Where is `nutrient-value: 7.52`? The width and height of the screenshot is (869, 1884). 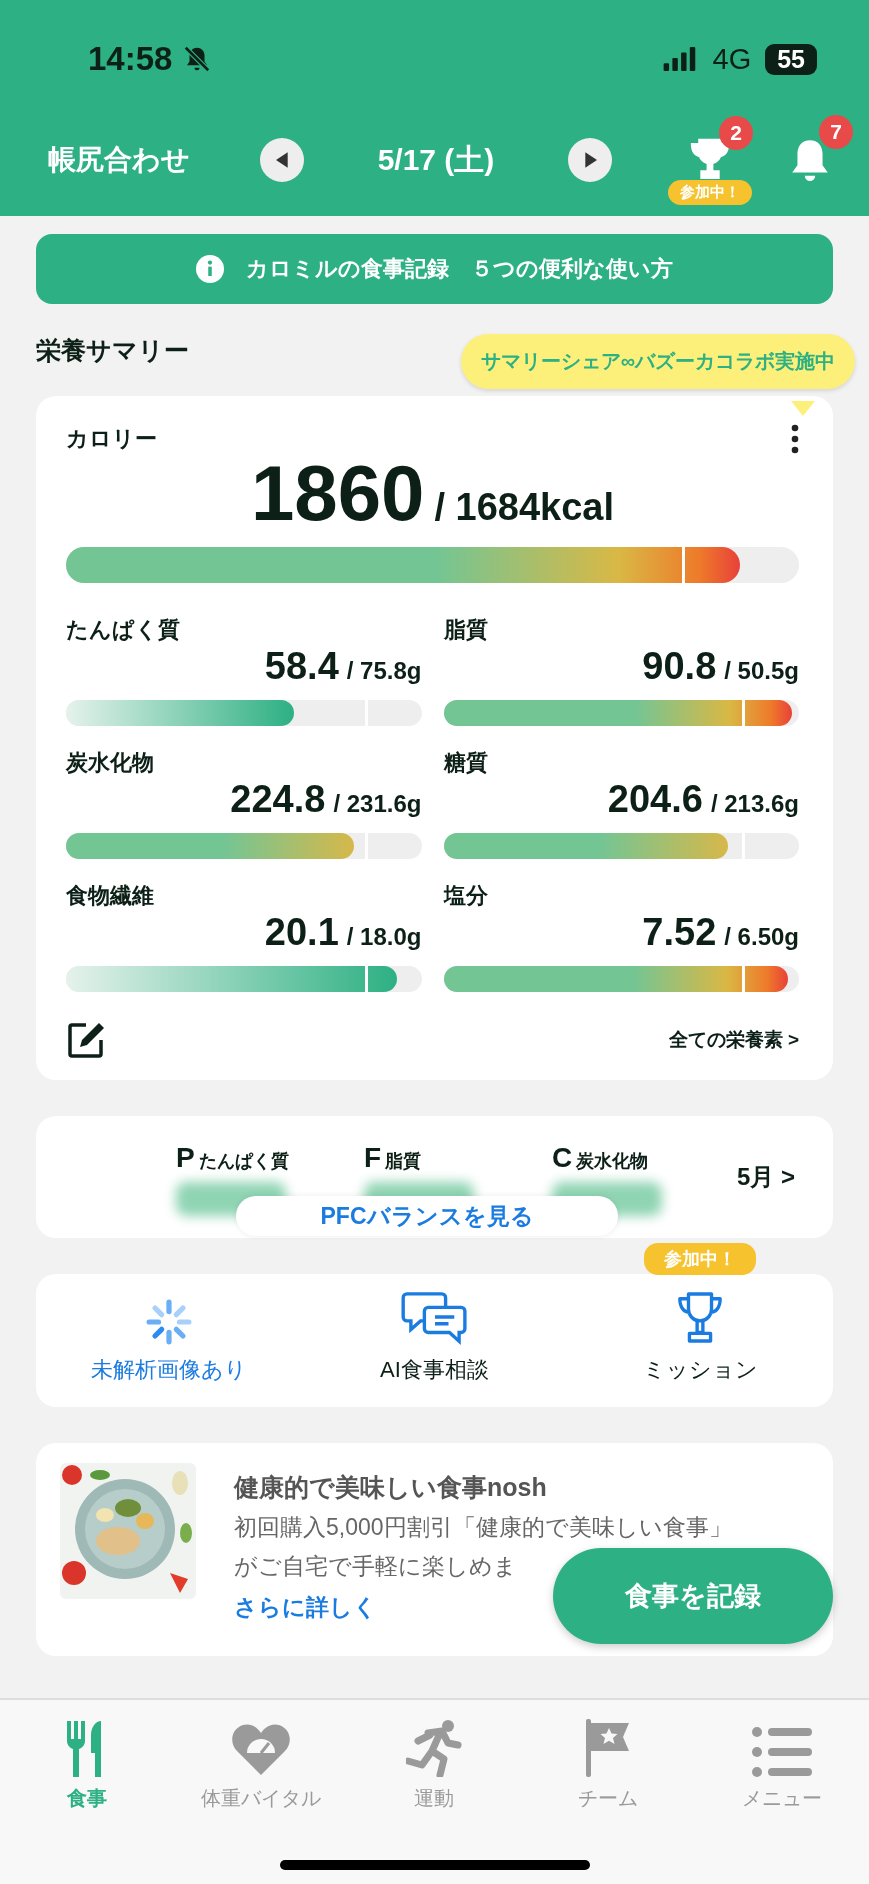
nutrient-value: 7.52 is located at coordinates (679, 932).